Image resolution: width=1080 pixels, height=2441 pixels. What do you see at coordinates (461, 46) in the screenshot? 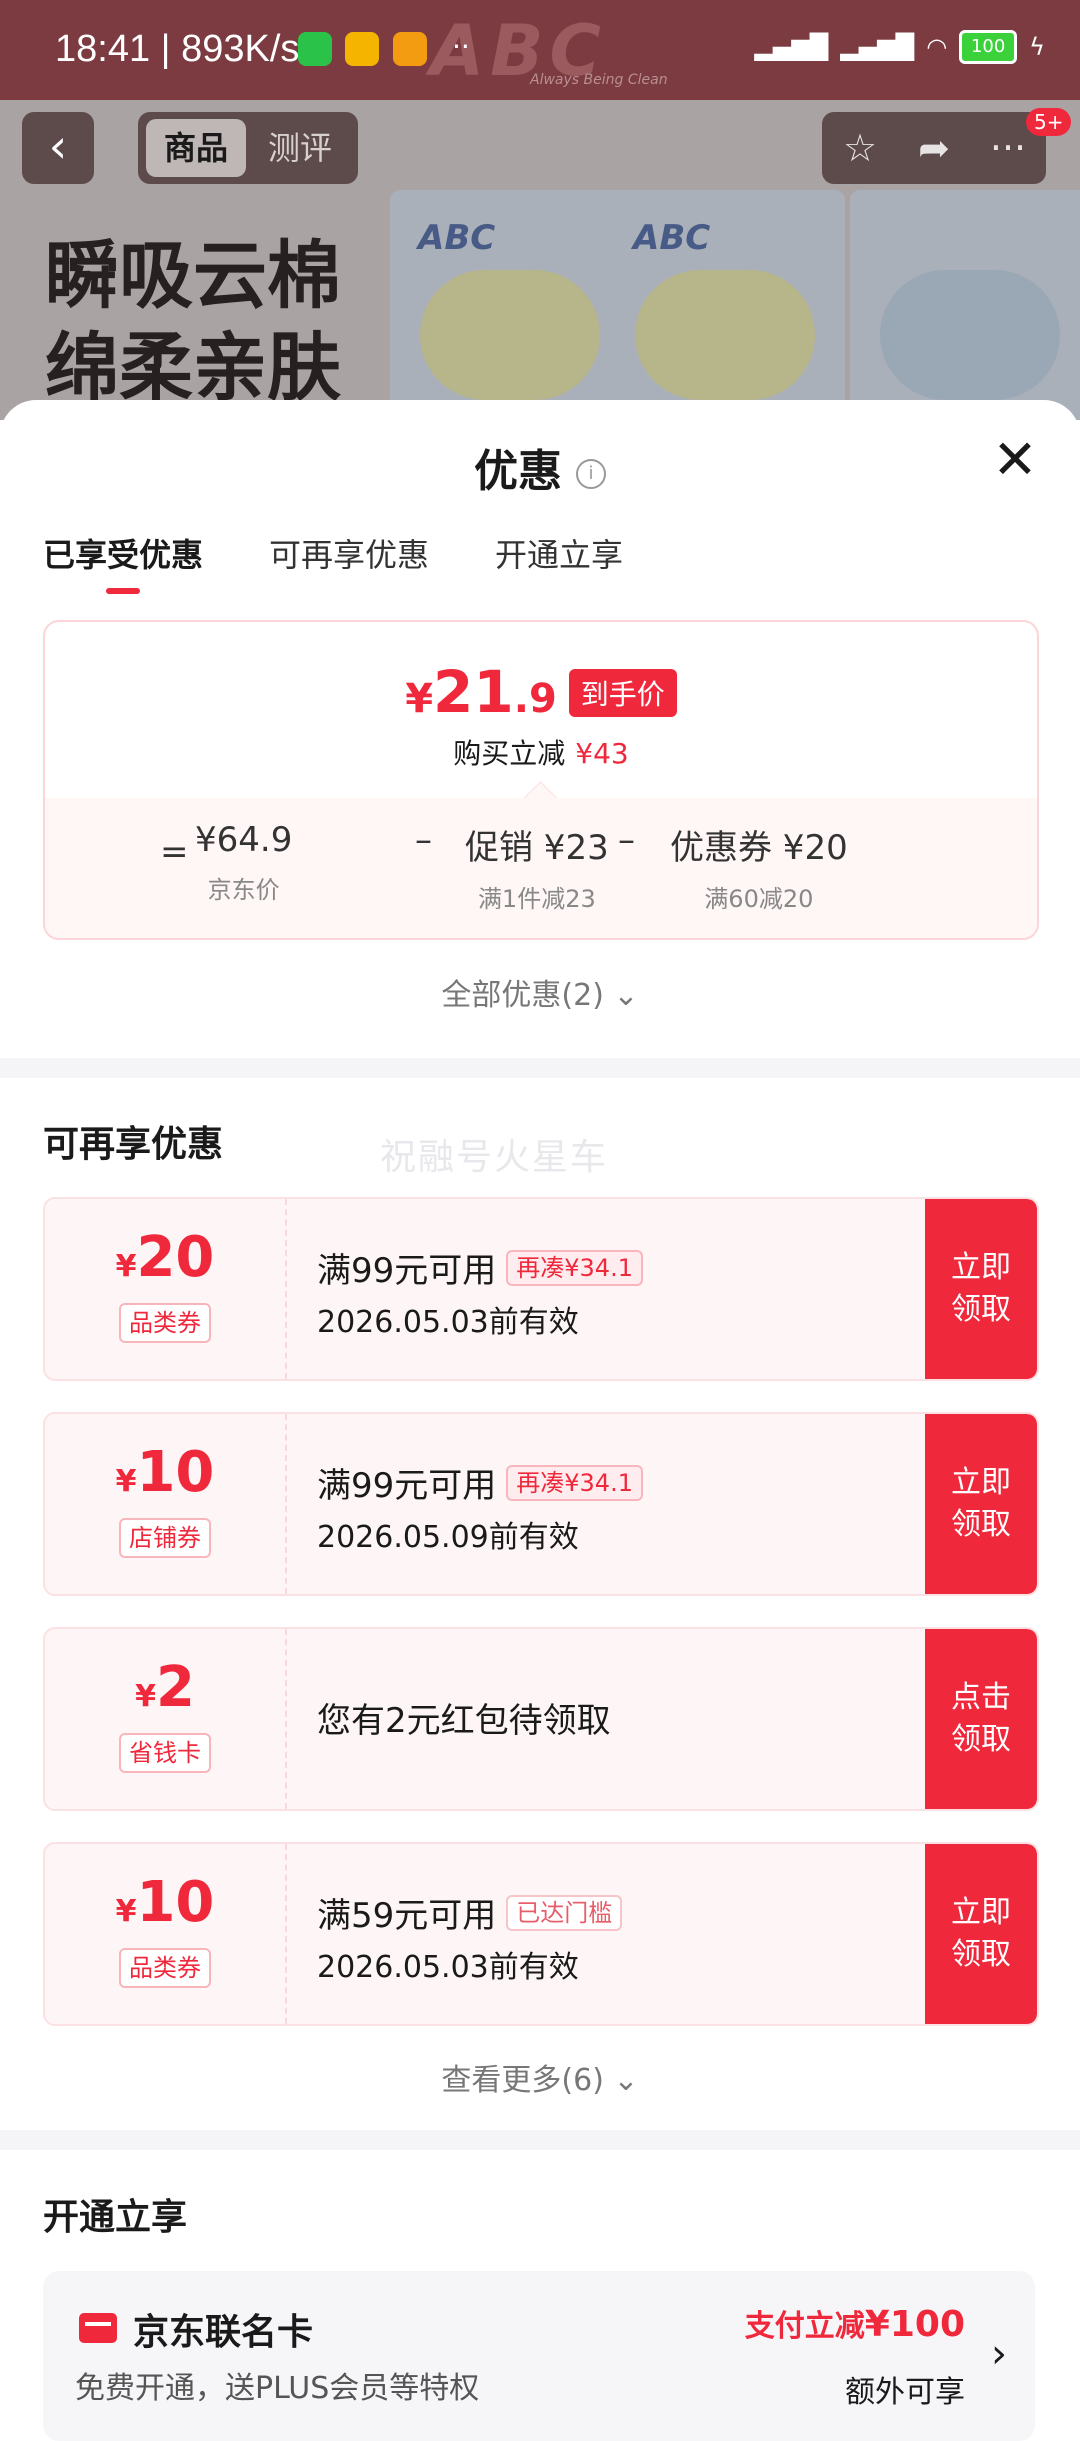
I see `more-notifications-icon: ··` at bounding box center [461, 46].